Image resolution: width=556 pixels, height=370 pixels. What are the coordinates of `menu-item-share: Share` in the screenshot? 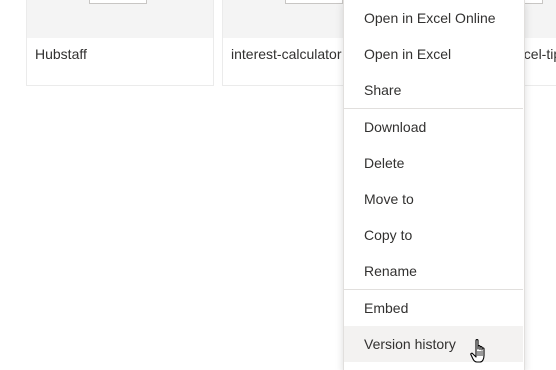 It's located at (433, 90).